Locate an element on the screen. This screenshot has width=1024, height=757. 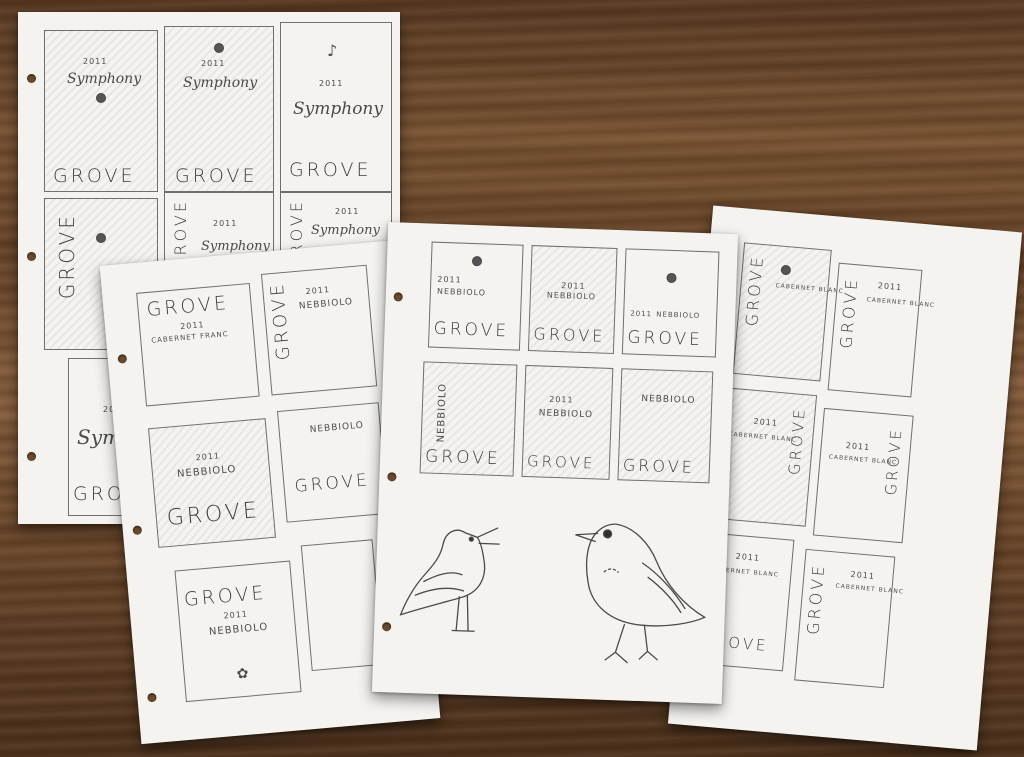
label-sketch: GROVE CABERNET BLANC is located at coordinates (788, 312).